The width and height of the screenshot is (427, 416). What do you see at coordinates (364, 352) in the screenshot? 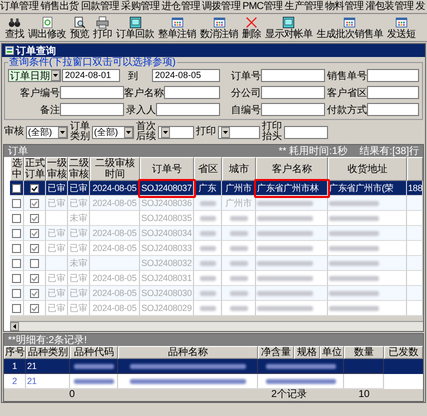
I see `column-header: 数量` at bounding box center [364, 352].